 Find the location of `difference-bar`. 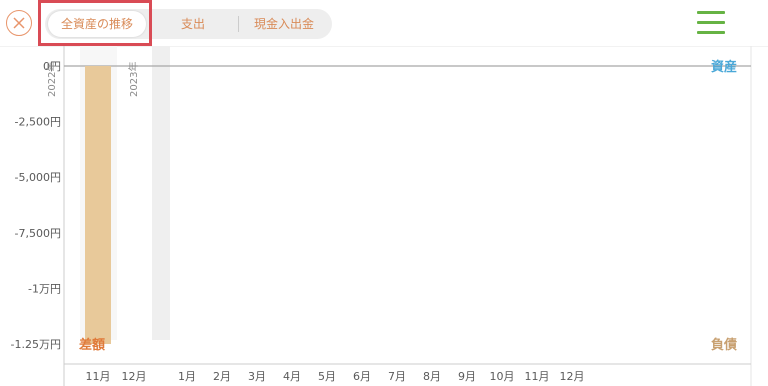

difference-bar is located at coordinates (98, 205).